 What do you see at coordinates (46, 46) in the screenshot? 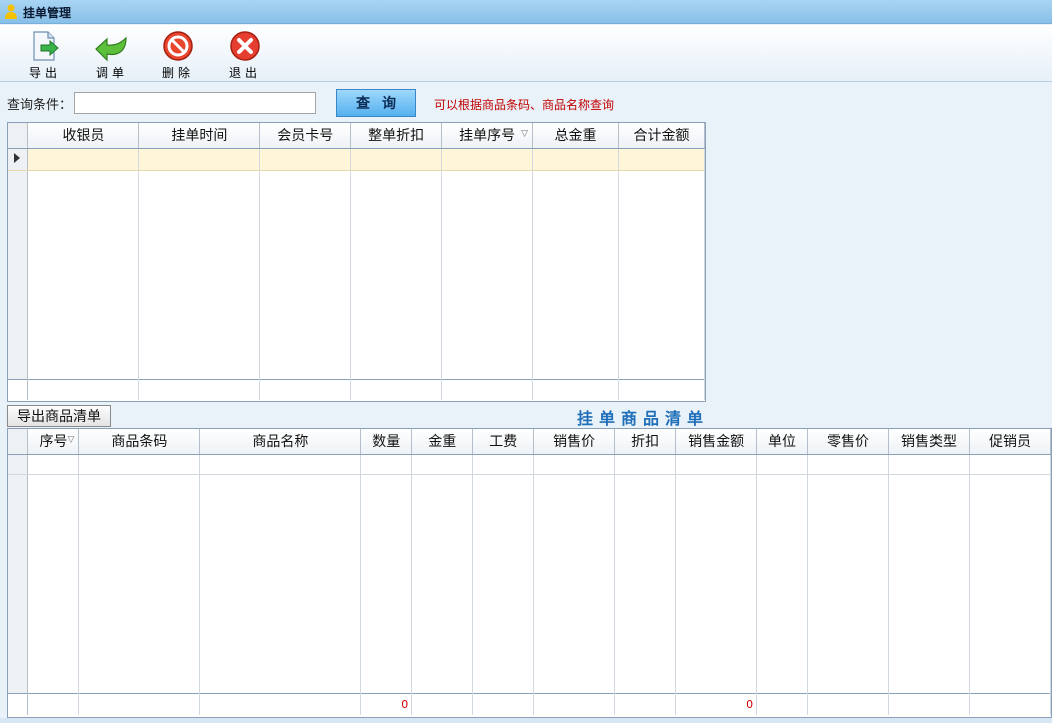
I see `export-document-icon` at bounding box center [46, 46].